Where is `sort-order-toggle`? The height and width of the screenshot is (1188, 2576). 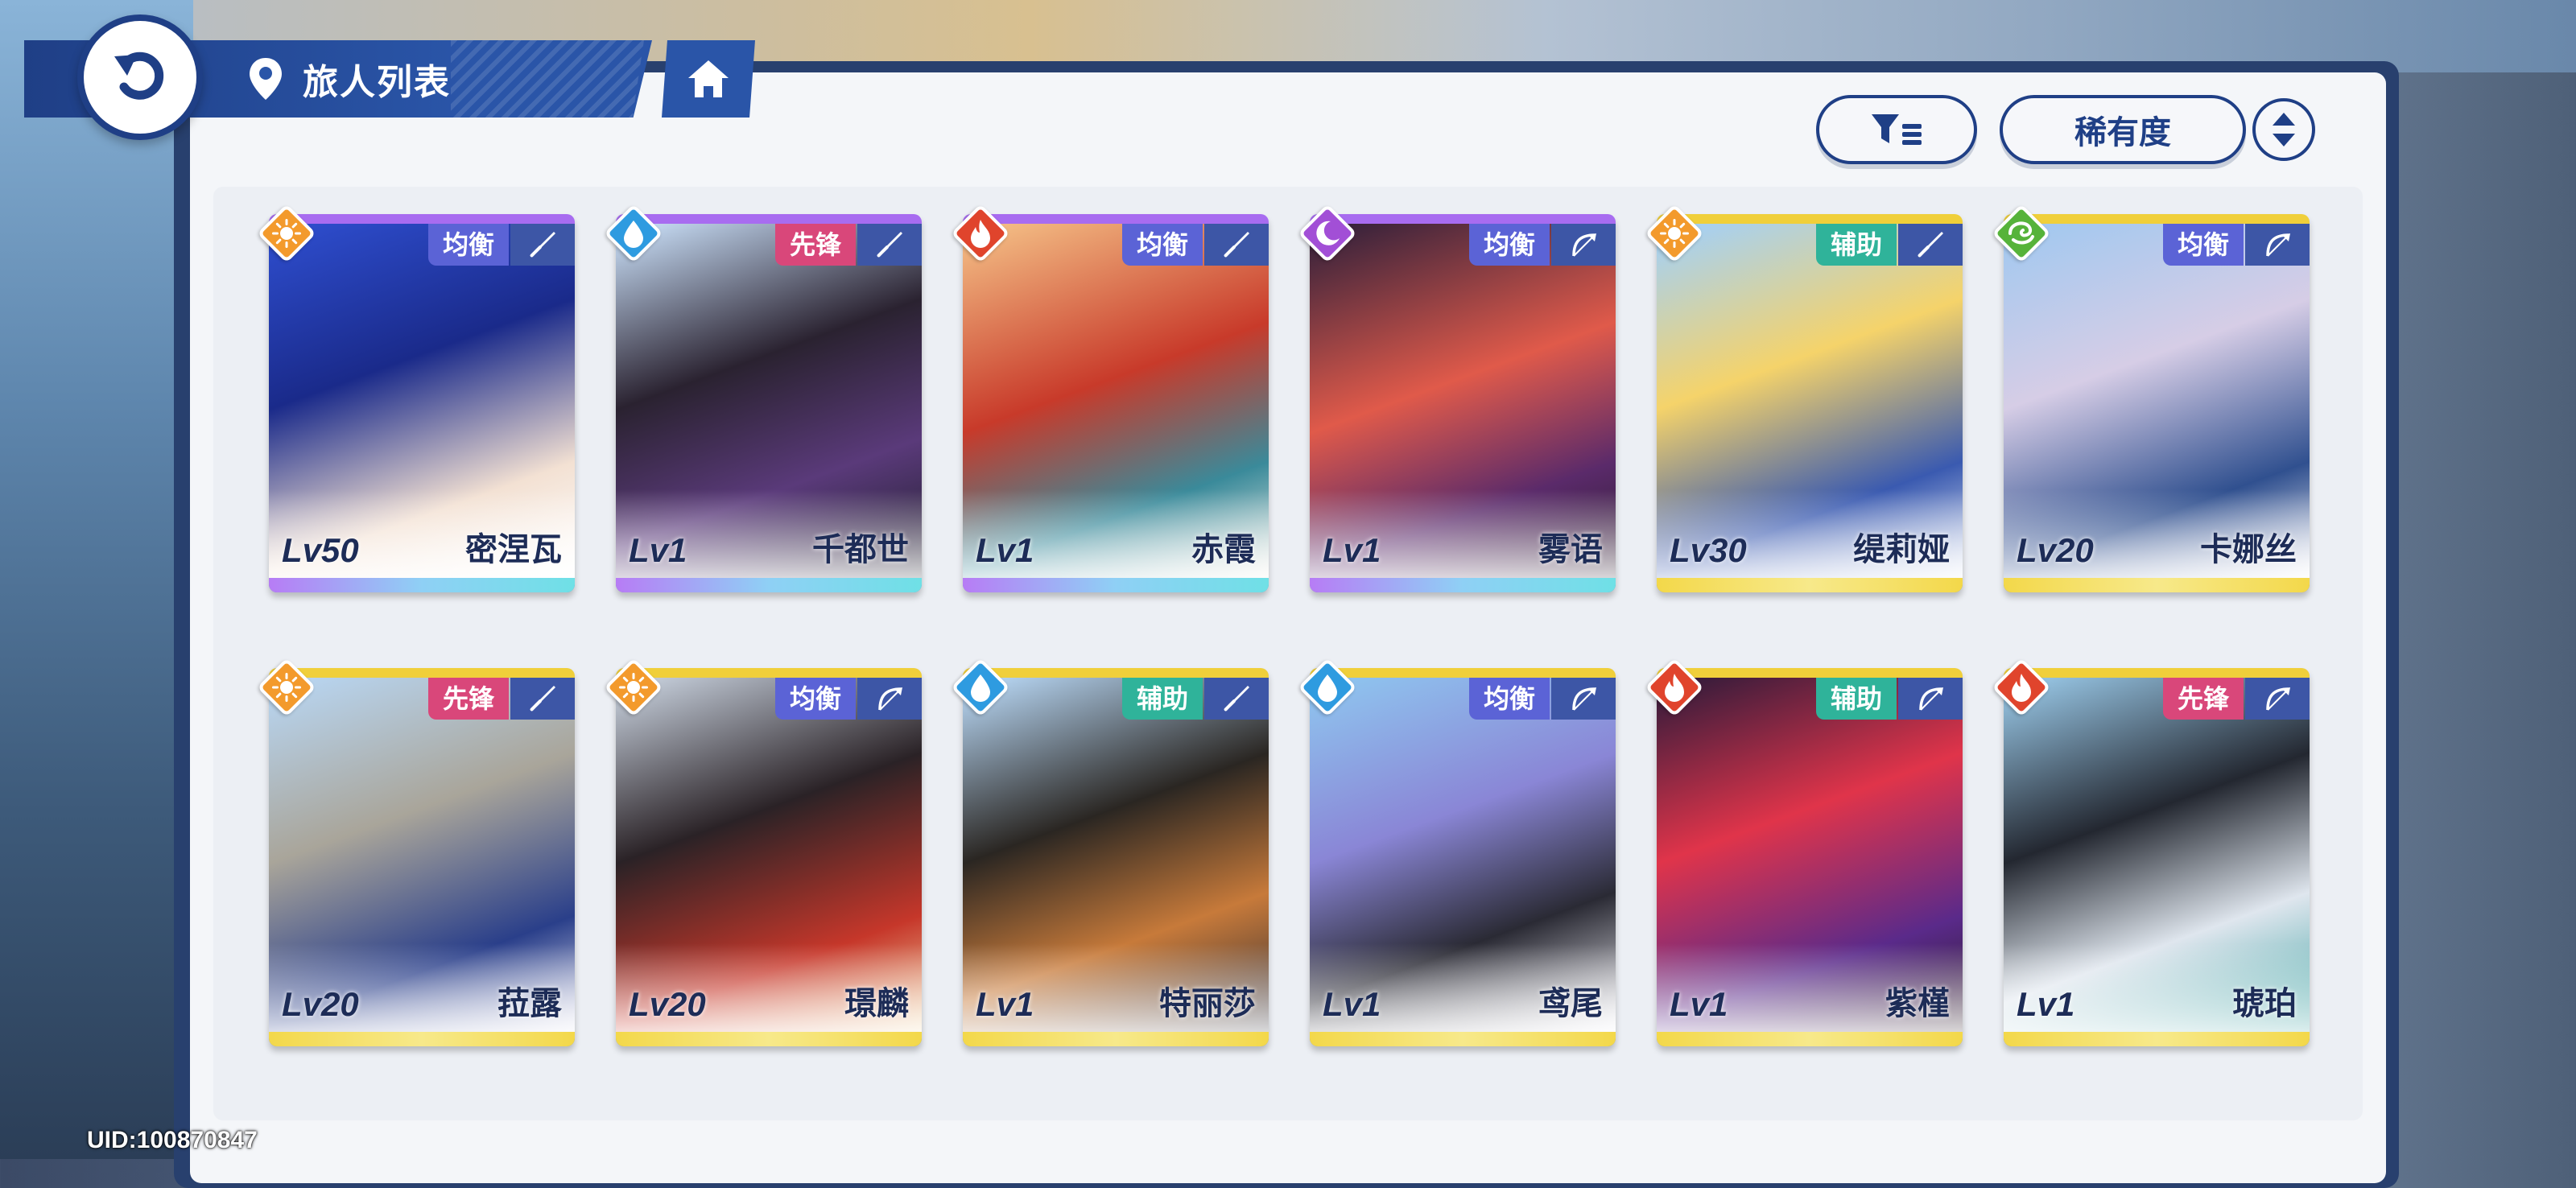
sort-order-toggle is located at coordinates (2283, 130).